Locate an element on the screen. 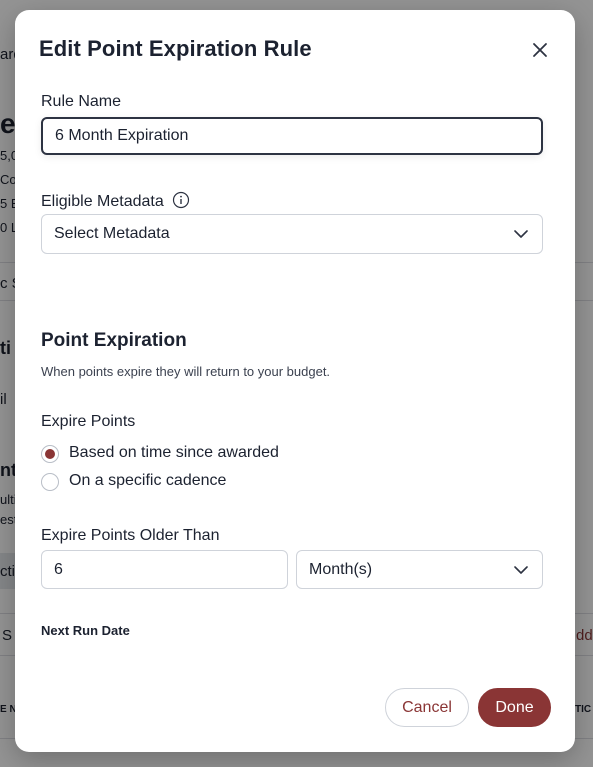  cancel-button: Cancel is located at coordinates (427, 707).